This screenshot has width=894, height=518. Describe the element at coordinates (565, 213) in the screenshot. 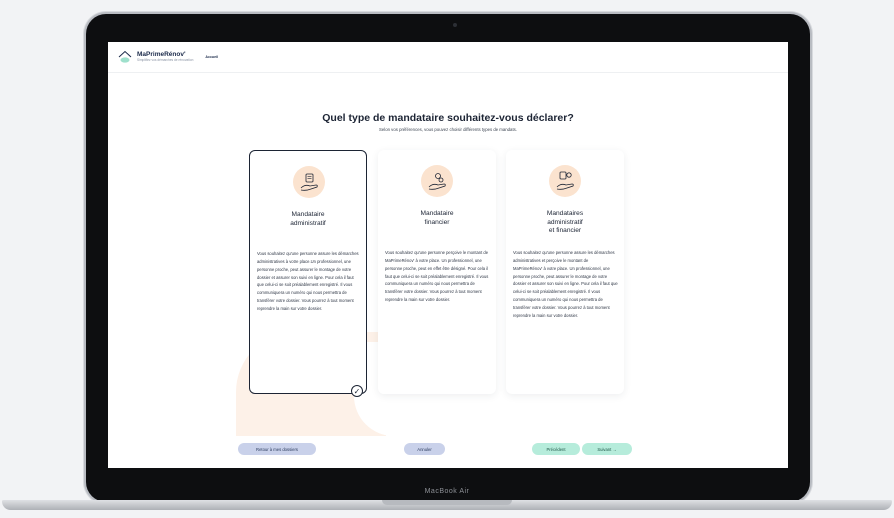

I see `card-title-line: Mandataires` at that location.